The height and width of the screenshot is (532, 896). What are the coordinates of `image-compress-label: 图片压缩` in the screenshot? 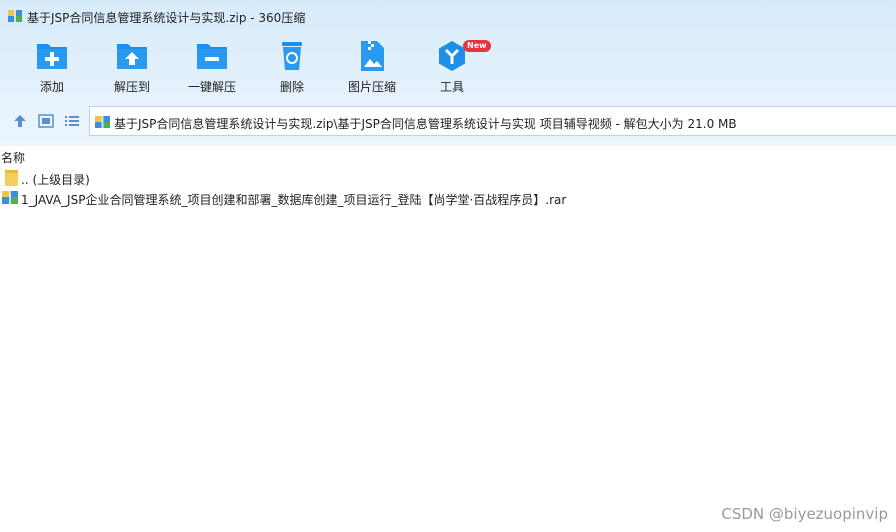 It's located at (371, 87).